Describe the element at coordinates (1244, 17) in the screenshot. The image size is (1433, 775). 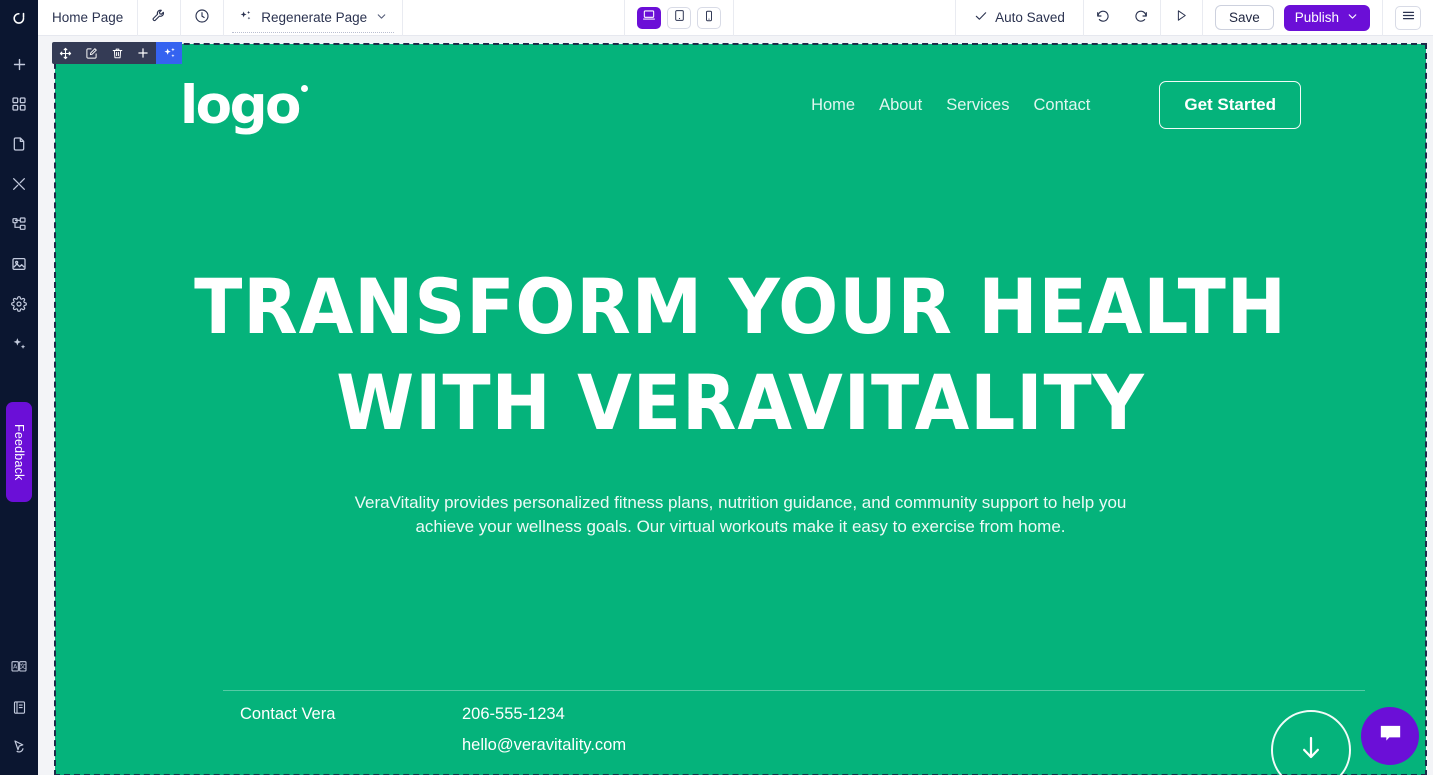
I see `save-button: Save` at that location.